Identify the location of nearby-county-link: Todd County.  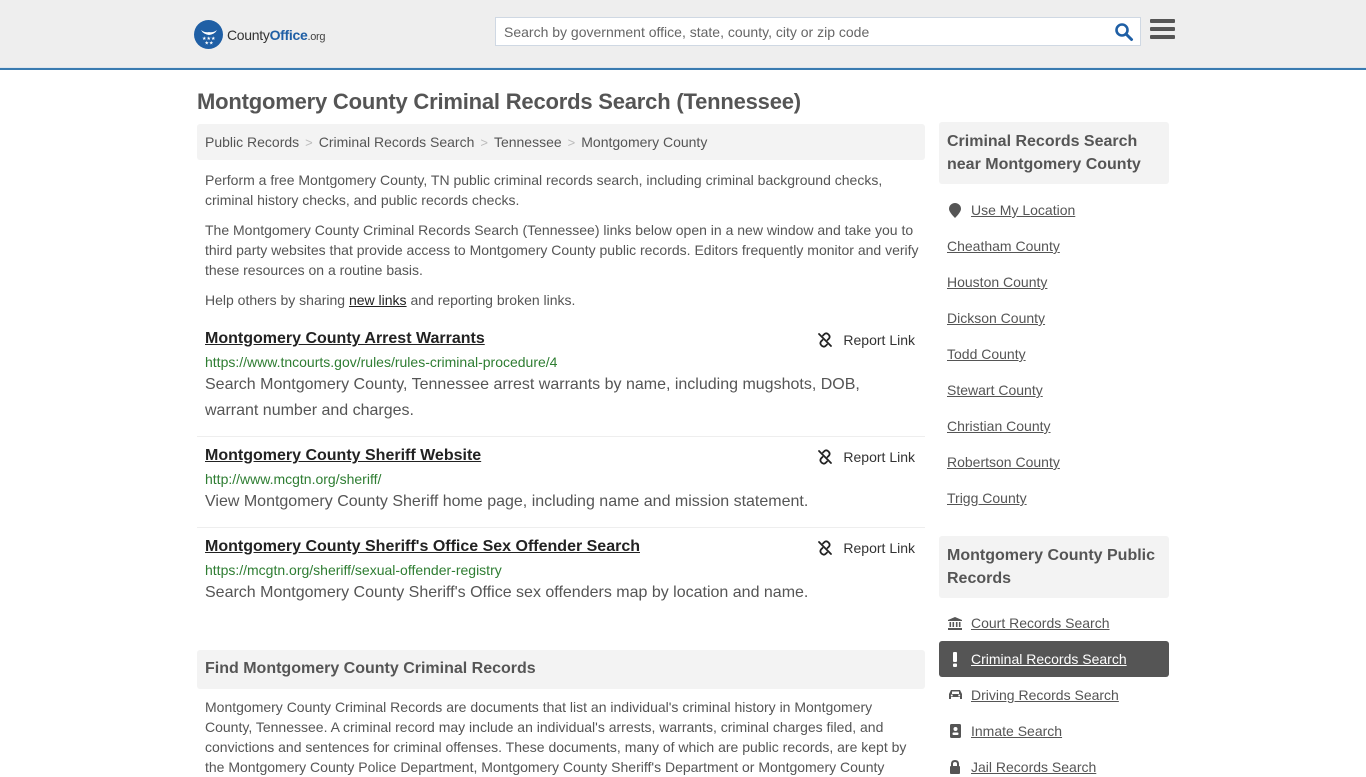
(986, 354).